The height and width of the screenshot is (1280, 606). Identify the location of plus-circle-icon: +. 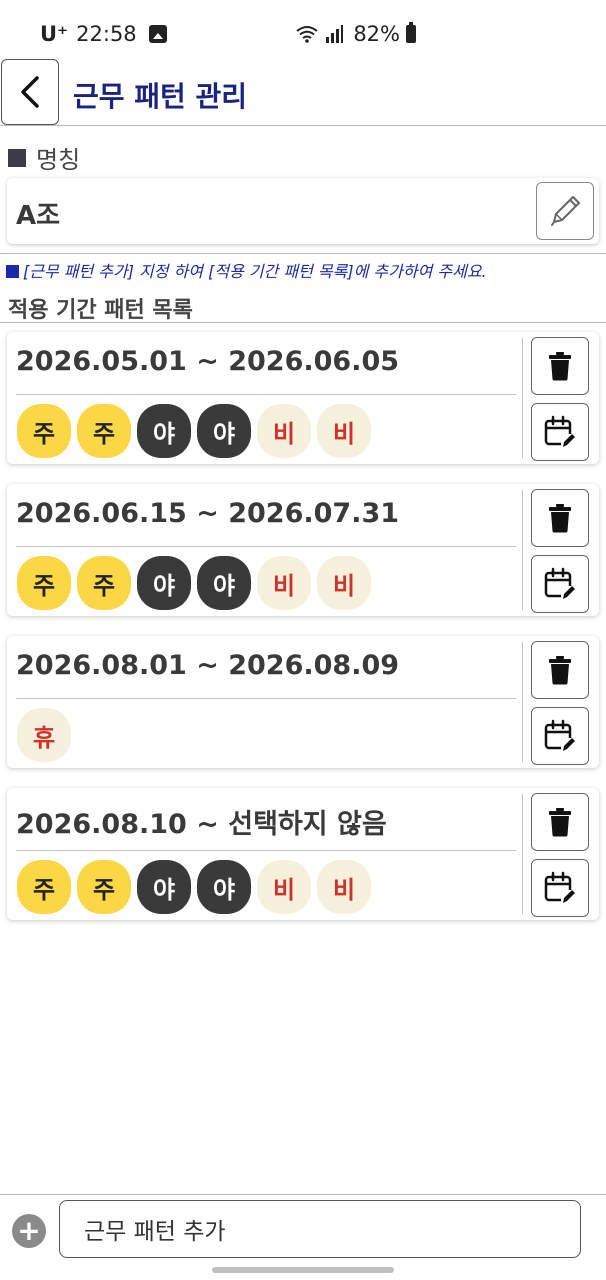
(29, 1231).